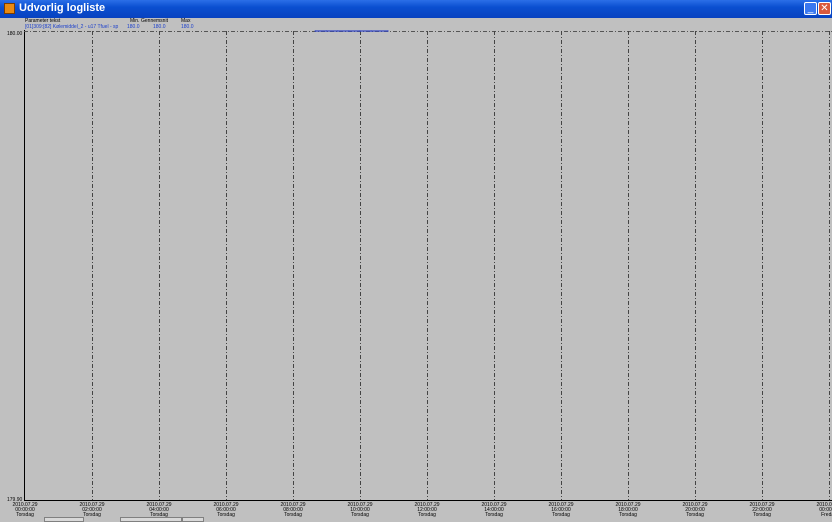 This screenshot has height=522, width=832. What do you see at coordinates (293, 510) in the screenshot?
I see `x-tick-label: 2010.07.29 08:00:00 Torsdag` at bounding box center [293, 510].